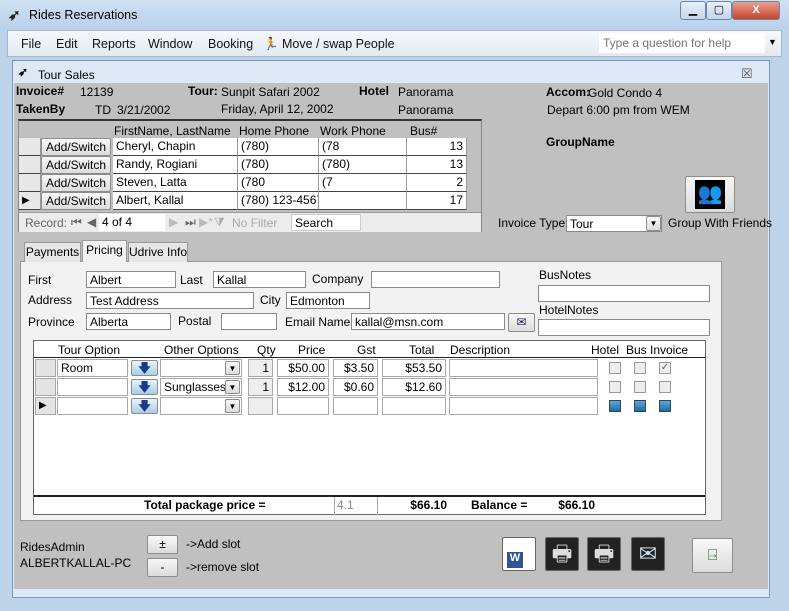 This screenshot has width=789, height=611. What do you see at coordinates (521, 322) in the screenshot?
I see `send-email-button: ✉` at bounding box center [521, 322].